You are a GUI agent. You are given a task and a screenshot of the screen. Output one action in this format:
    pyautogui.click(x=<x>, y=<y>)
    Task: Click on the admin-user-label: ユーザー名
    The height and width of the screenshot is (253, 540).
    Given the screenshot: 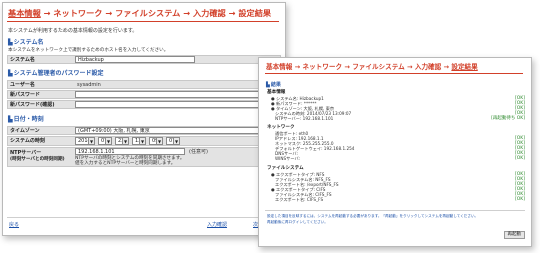 What is the action you would take?
    pyautogui.click(x=22, y=85)
    